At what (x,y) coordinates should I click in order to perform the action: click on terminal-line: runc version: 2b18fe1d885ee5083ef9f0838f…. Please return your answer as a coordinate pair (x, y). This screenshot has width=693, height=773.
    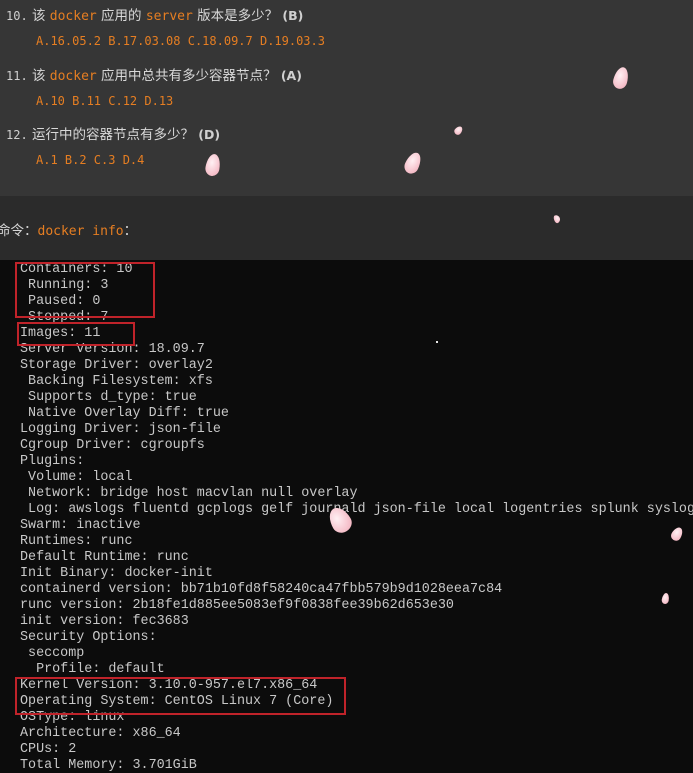
    Looking at the image, I should click on (237, 605).